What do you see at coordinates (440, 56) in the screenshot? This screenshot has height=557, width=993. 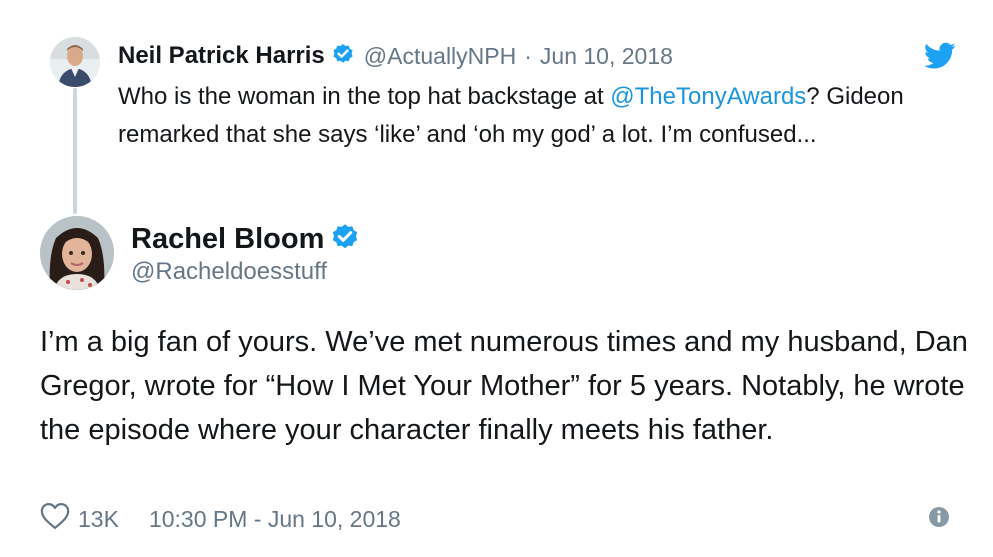 I see `author-handle: @ActuallyNPH` at bounding box center [440, 56].